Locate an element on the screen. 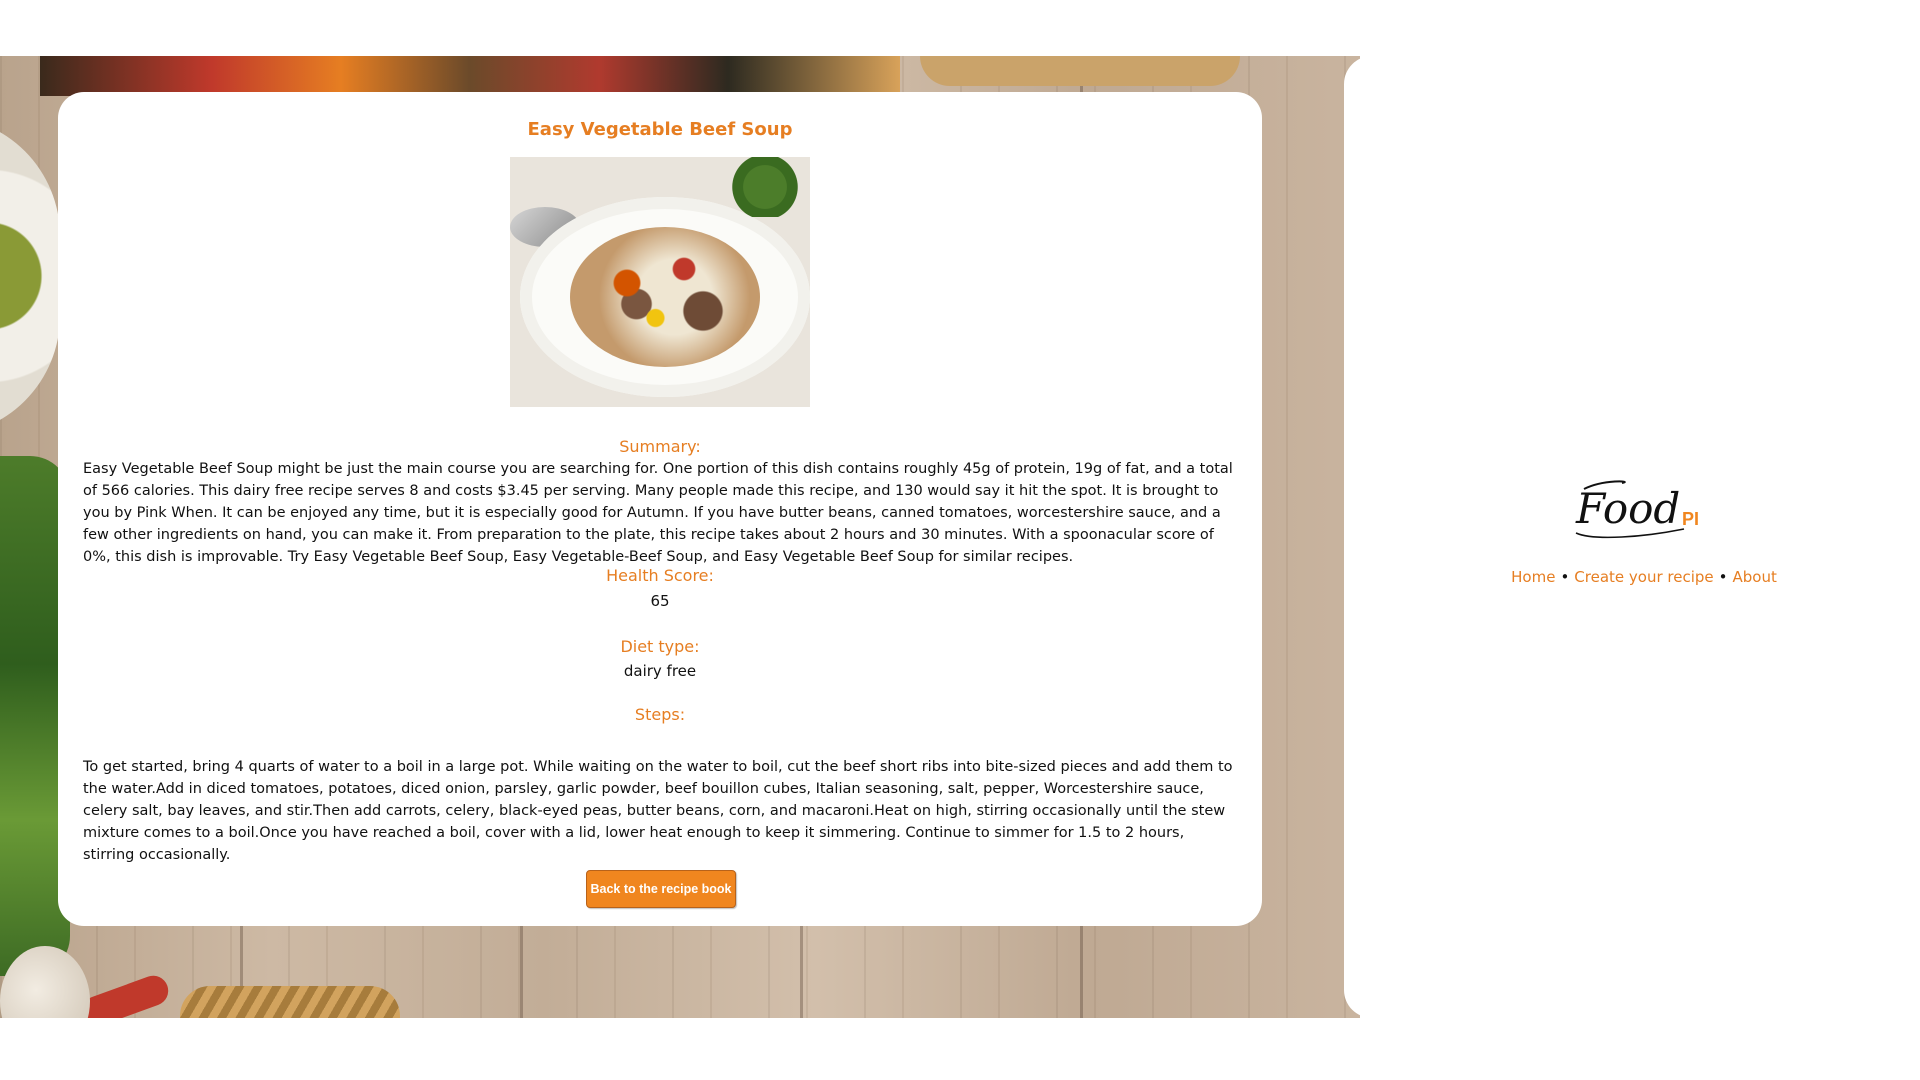 This screenshot has width=1920, height=1080. main-nav: Home • Create your recipe • About is located at coordinates (1644, 577).